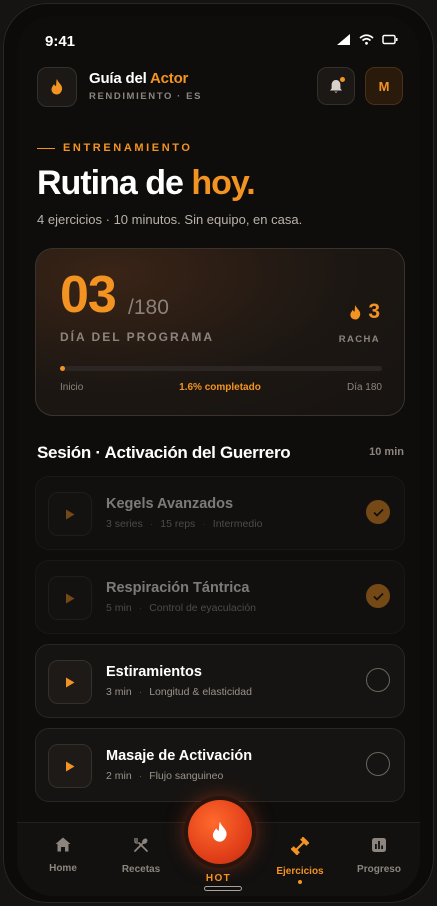  What do you see at coordinates (374, 311) in the screenshot?
I see `streak-value: 3` at bounding box center [374, 311].